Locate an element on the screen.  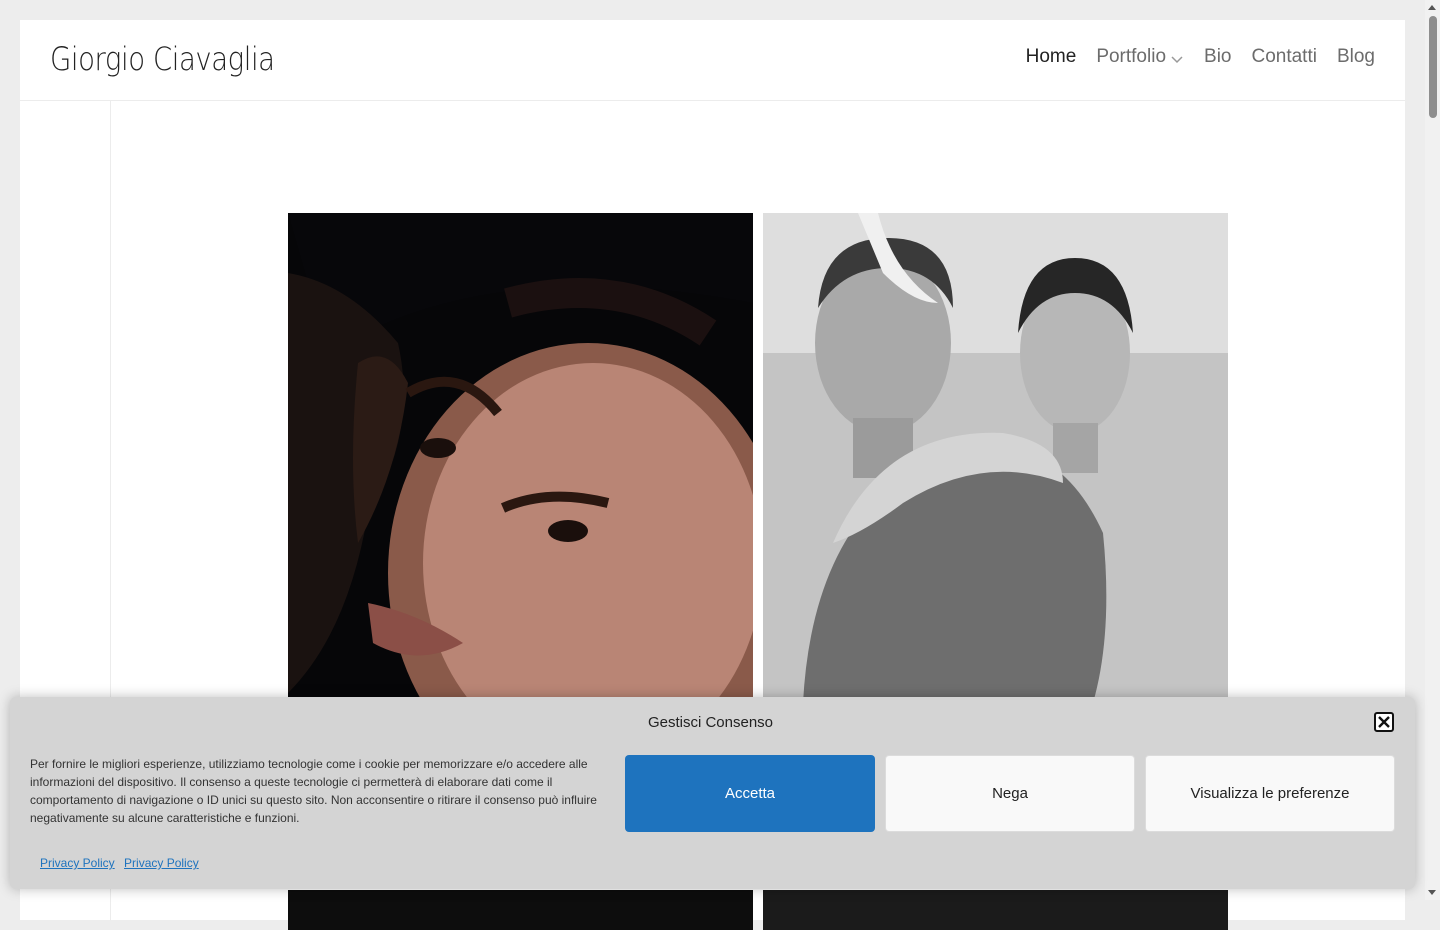
main-nav: Home Portfolio Bio Contatti Blog is located at coordinates (1190, 57).